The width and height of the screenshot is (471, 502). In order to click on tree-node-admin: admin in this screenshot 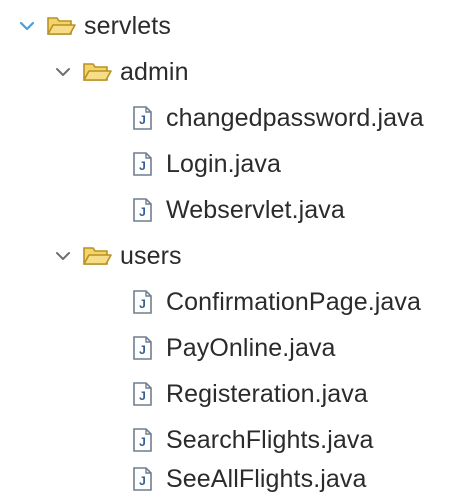, I will do `click(121, 72)`.